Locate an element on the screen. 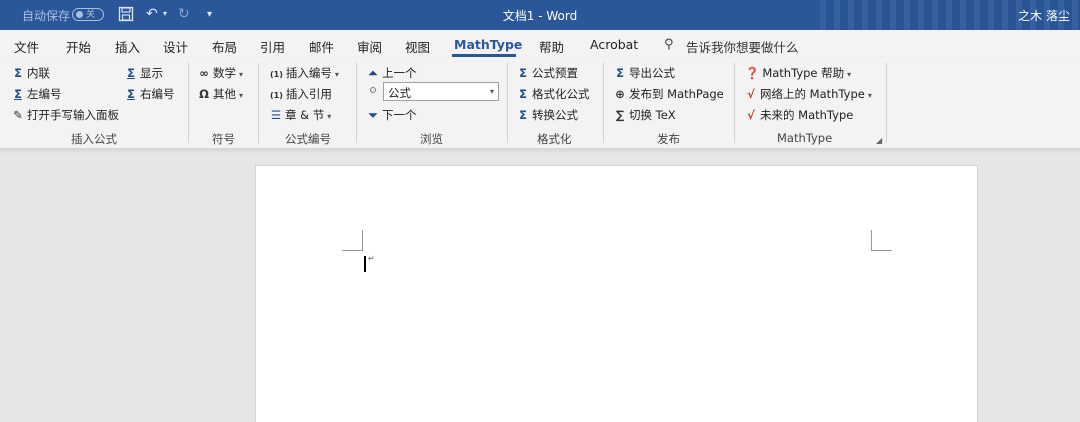 This screenshot has height=422, width=1080. tab-references: 引用 is located at coordinates (272, 46).